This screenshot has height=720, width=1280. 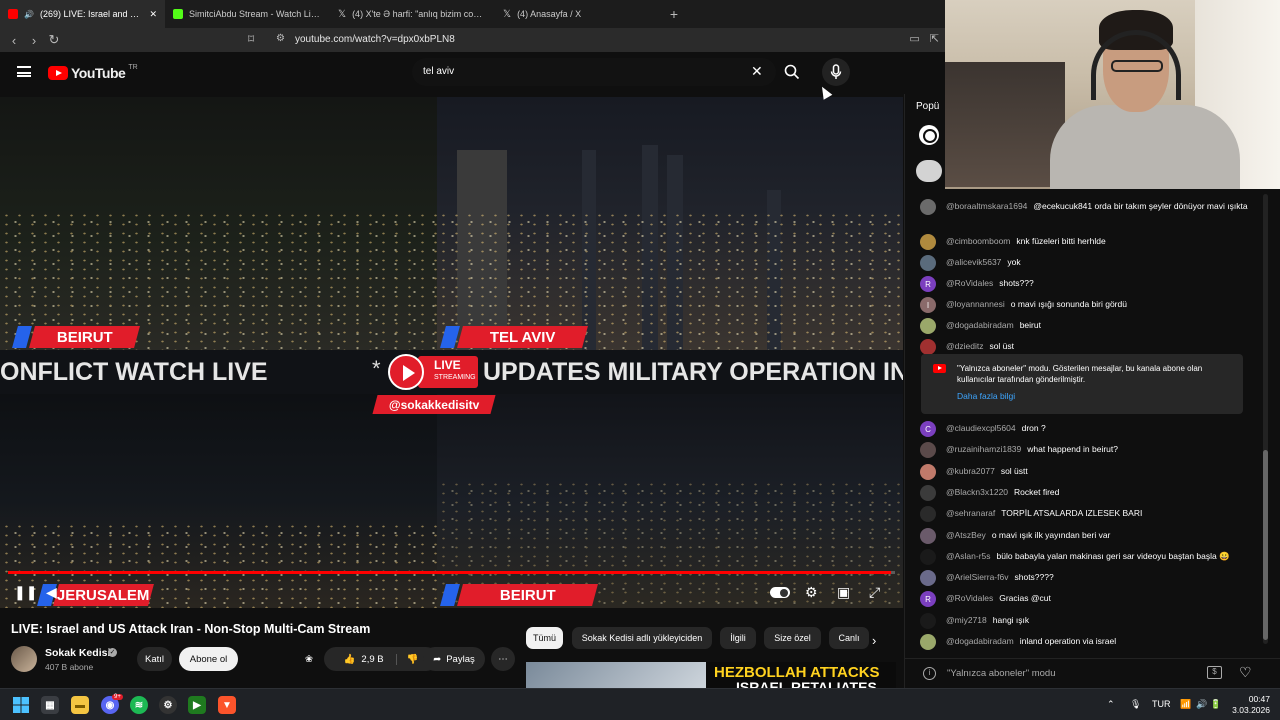 I want to click on super-chat-icon: $, so click(x=1214, y=672).